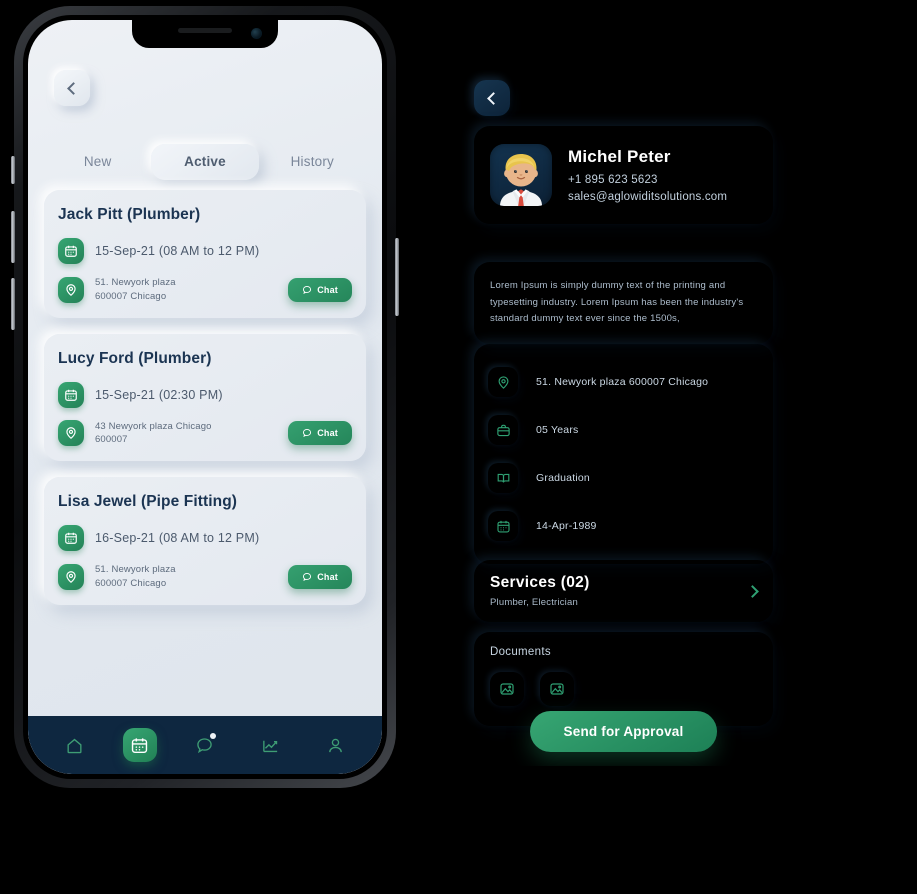 The width and height of the screenshot is (917, 894). What do you see at coordinates (623, 526) in the screenshot?
I see `detail-row-birthdate: 14-Apr-1989` at bounding box center [623, 526].